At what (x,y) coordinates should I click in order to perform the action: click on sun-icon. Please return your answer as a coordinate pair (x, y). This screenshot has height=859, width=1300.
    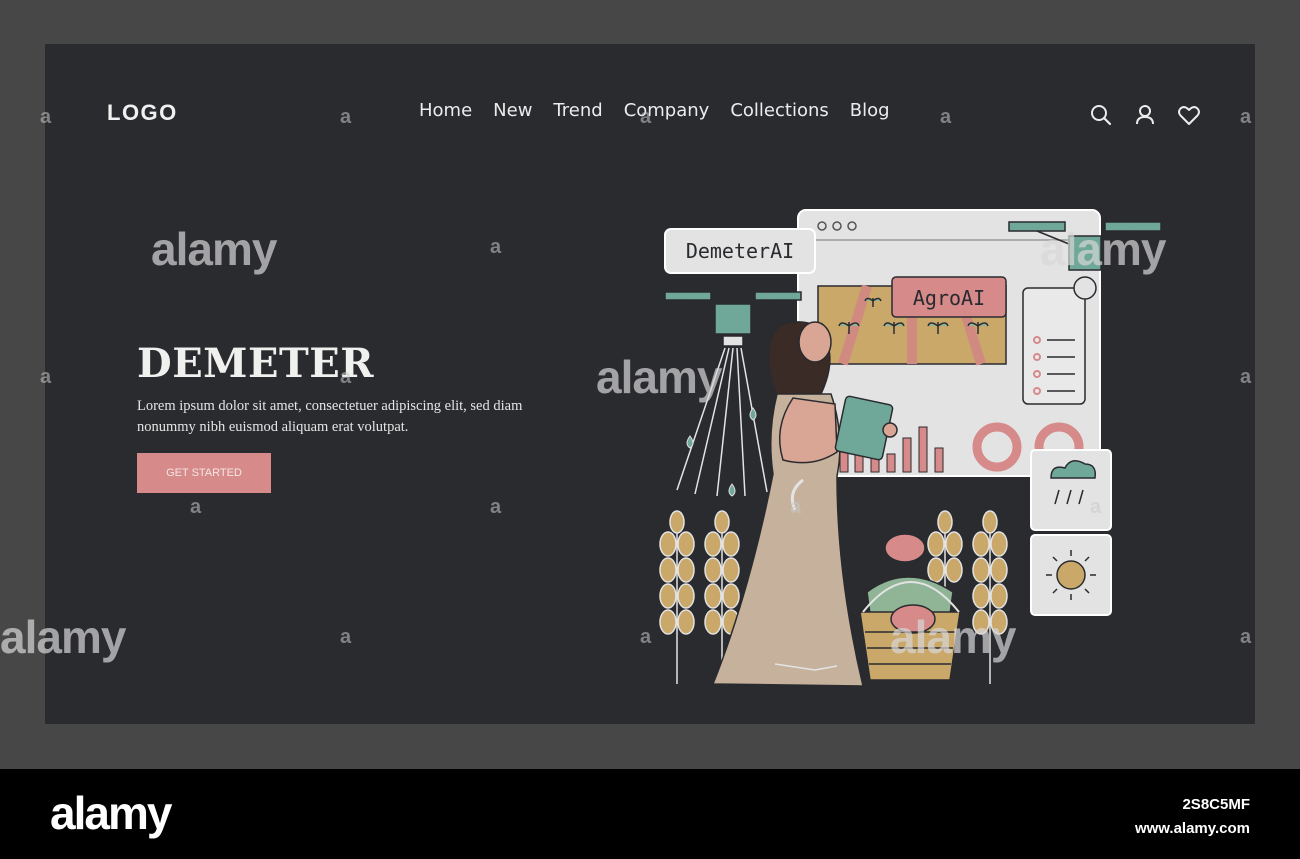
    Looking at the image, I should click on (1071, 575).